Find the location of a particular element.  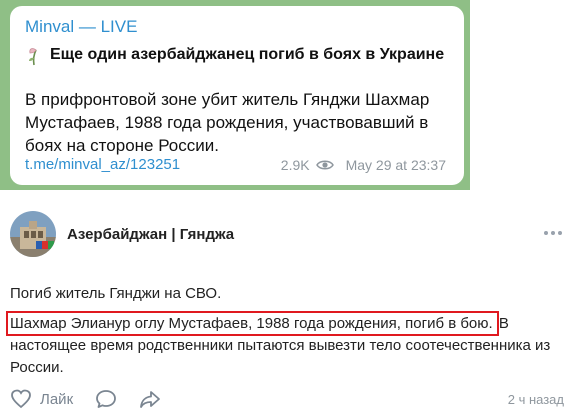

eye-icon is located at coordinates (324, 165).